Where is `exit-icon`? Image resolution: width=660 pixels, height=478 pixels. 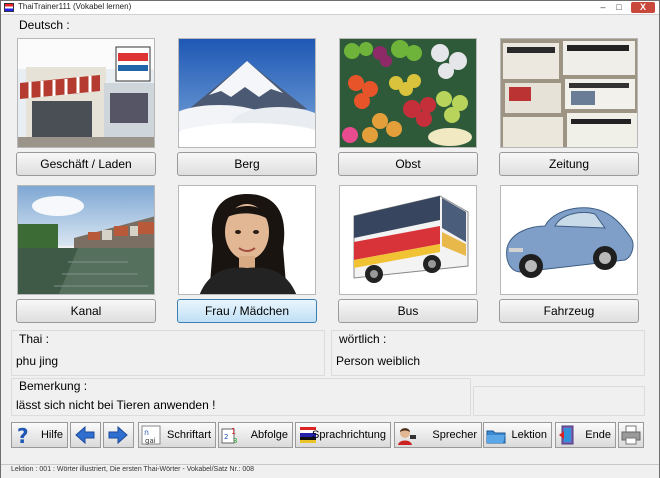 exit-icon is located at coordinates (566, 435).